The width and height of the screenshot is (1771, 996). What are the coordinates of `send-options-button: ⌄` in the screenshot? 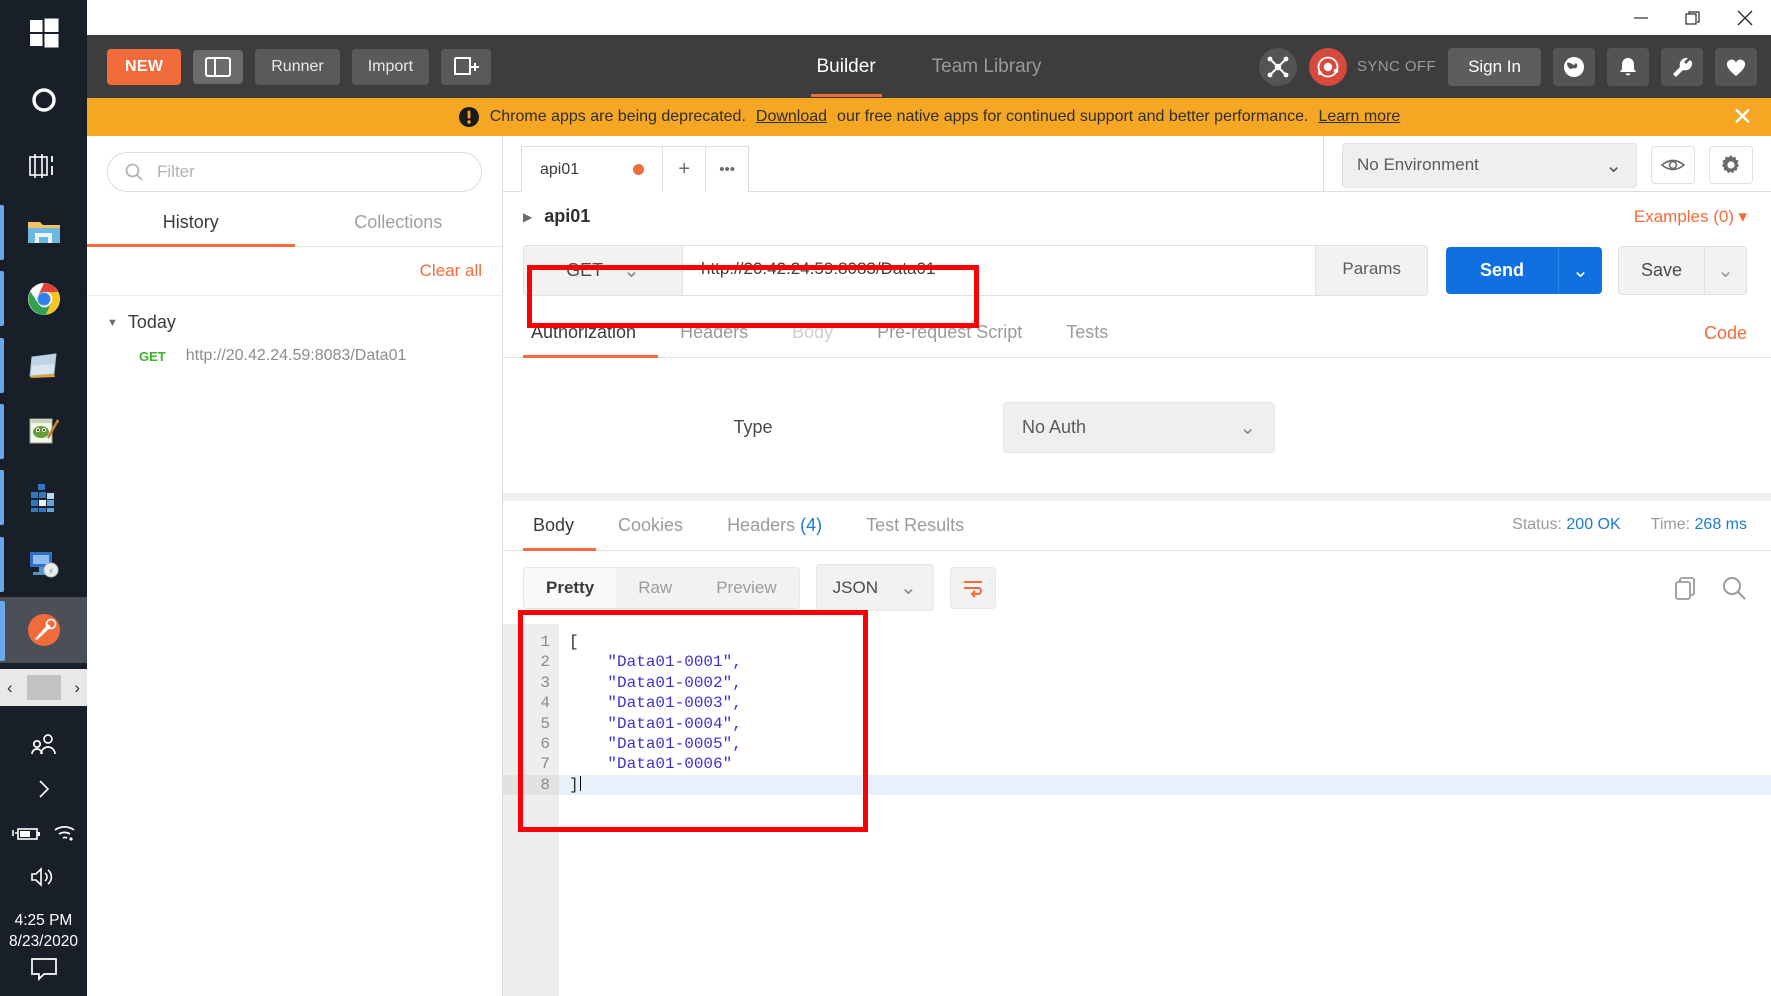 It's located at (1579, 270).